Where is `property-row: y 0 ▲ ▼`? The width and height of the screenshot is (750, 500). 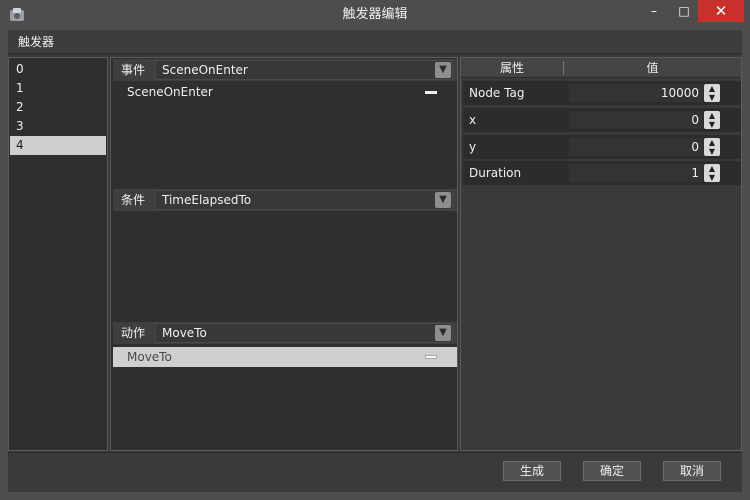
property-row: y 0 ▲ ▼ is located at coordinates (602, 147).